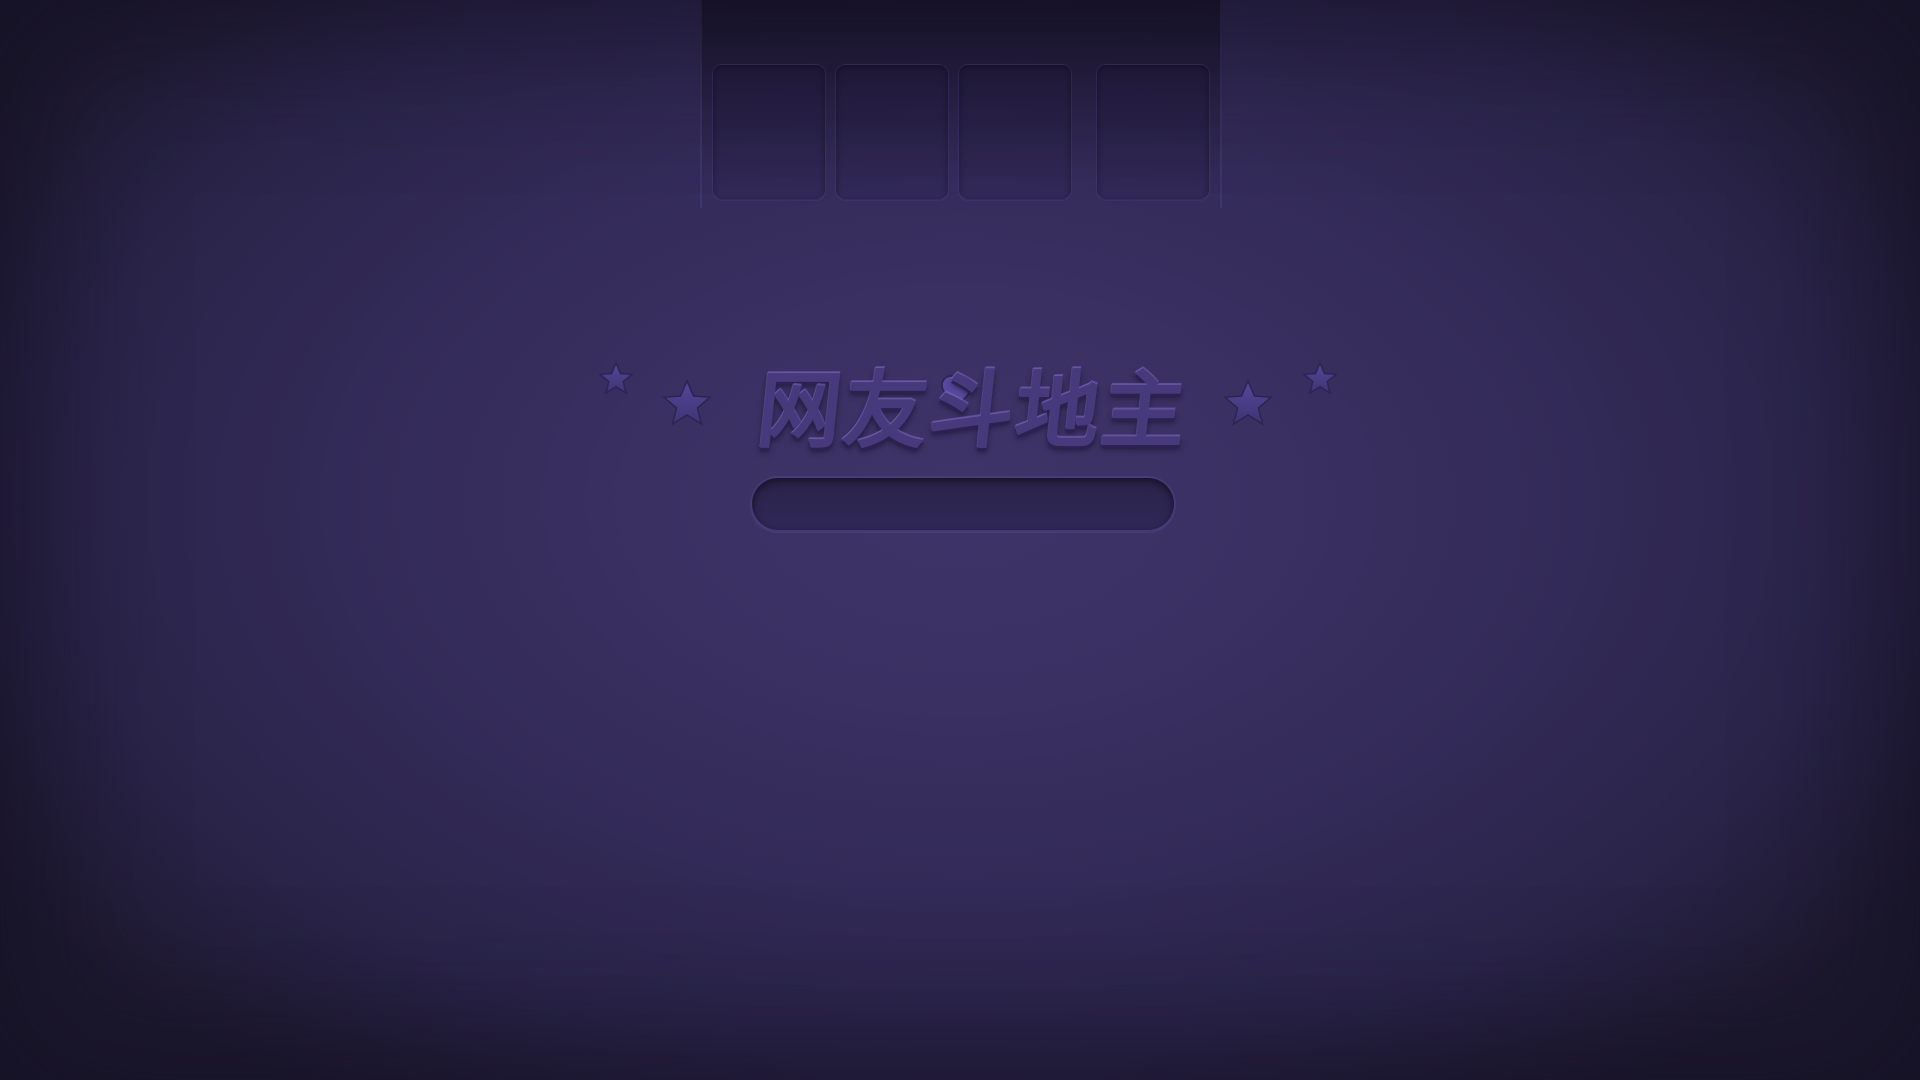 This screenshot has width=1920, height=1080. I want to click on card-display-panel, so click(961, 104).